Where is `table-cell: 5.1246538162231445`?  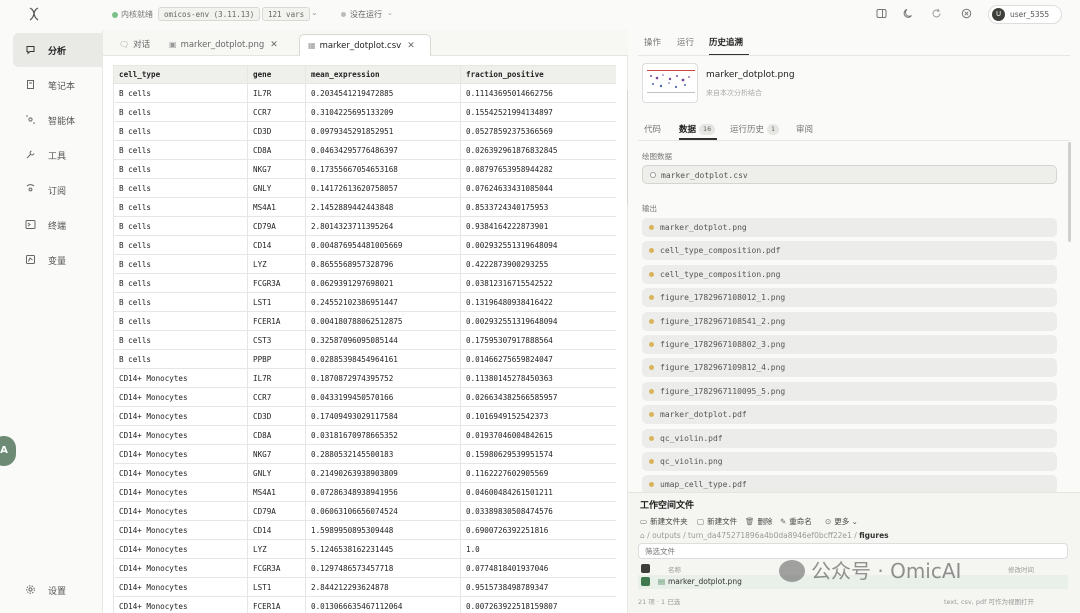
table-cell: 5.1246538162231445 is located at coordinates (383, 549).